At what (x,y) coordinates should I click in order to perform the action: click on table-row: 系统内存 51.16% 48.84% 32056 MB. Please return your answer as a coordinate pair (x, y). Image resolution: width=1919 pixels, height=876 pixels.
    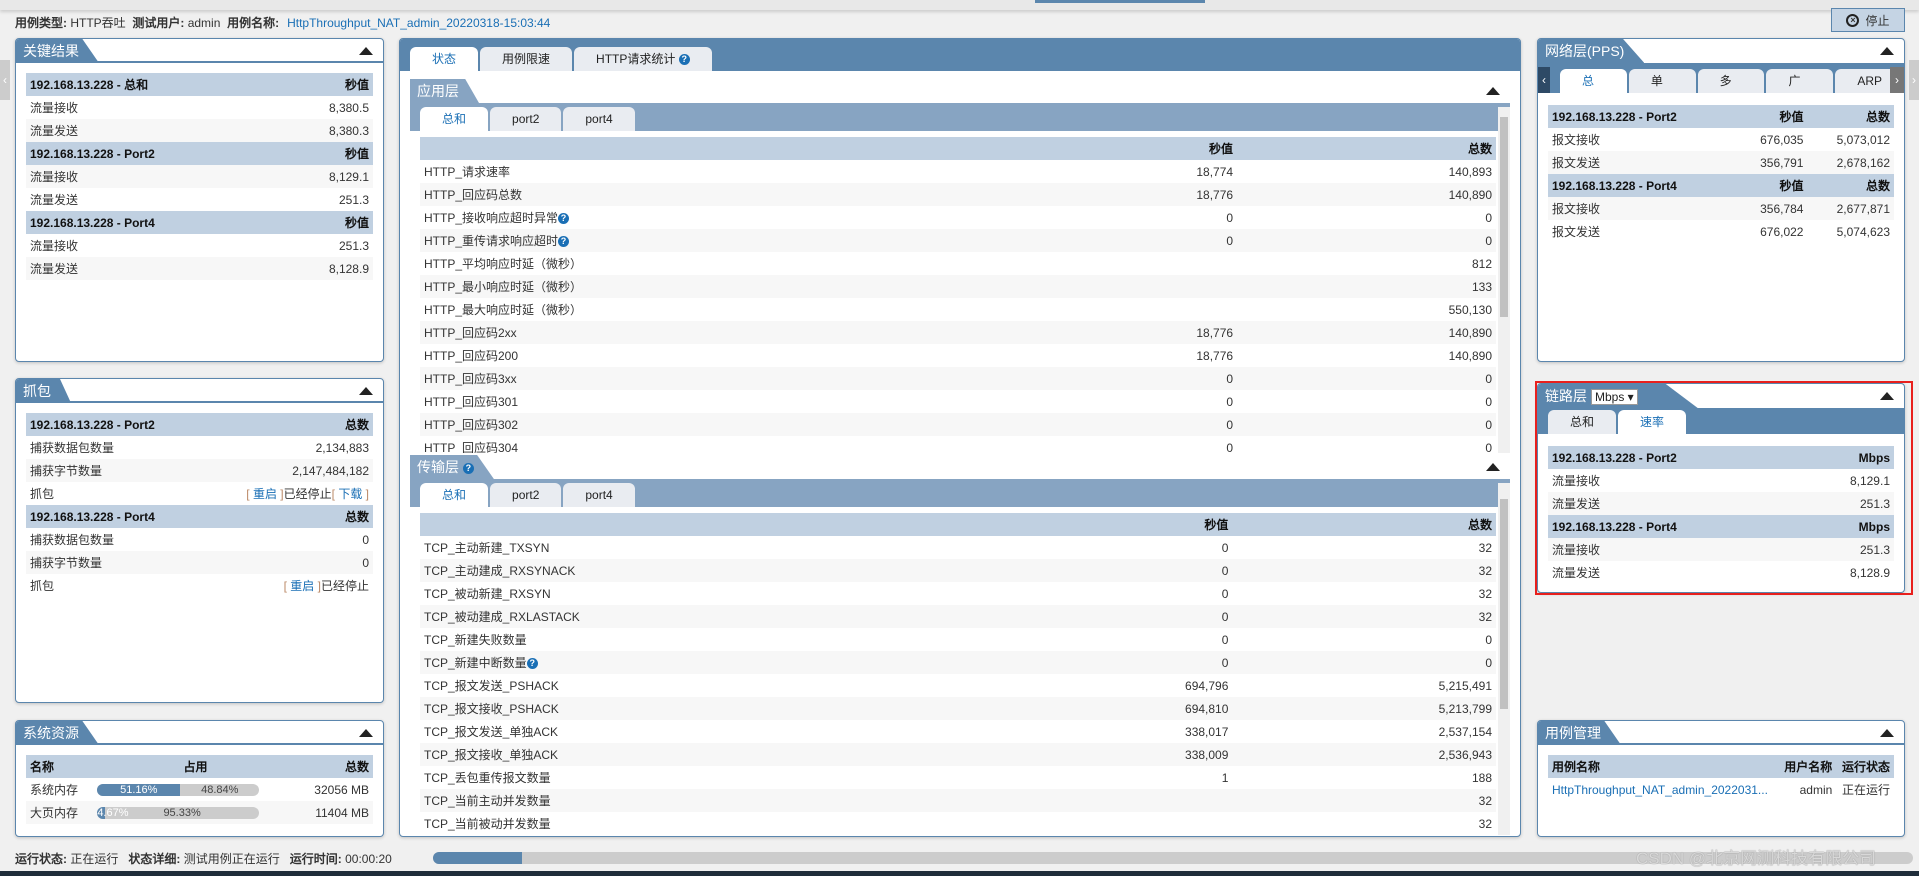
    Looking at the image, I should click on (199, 789).